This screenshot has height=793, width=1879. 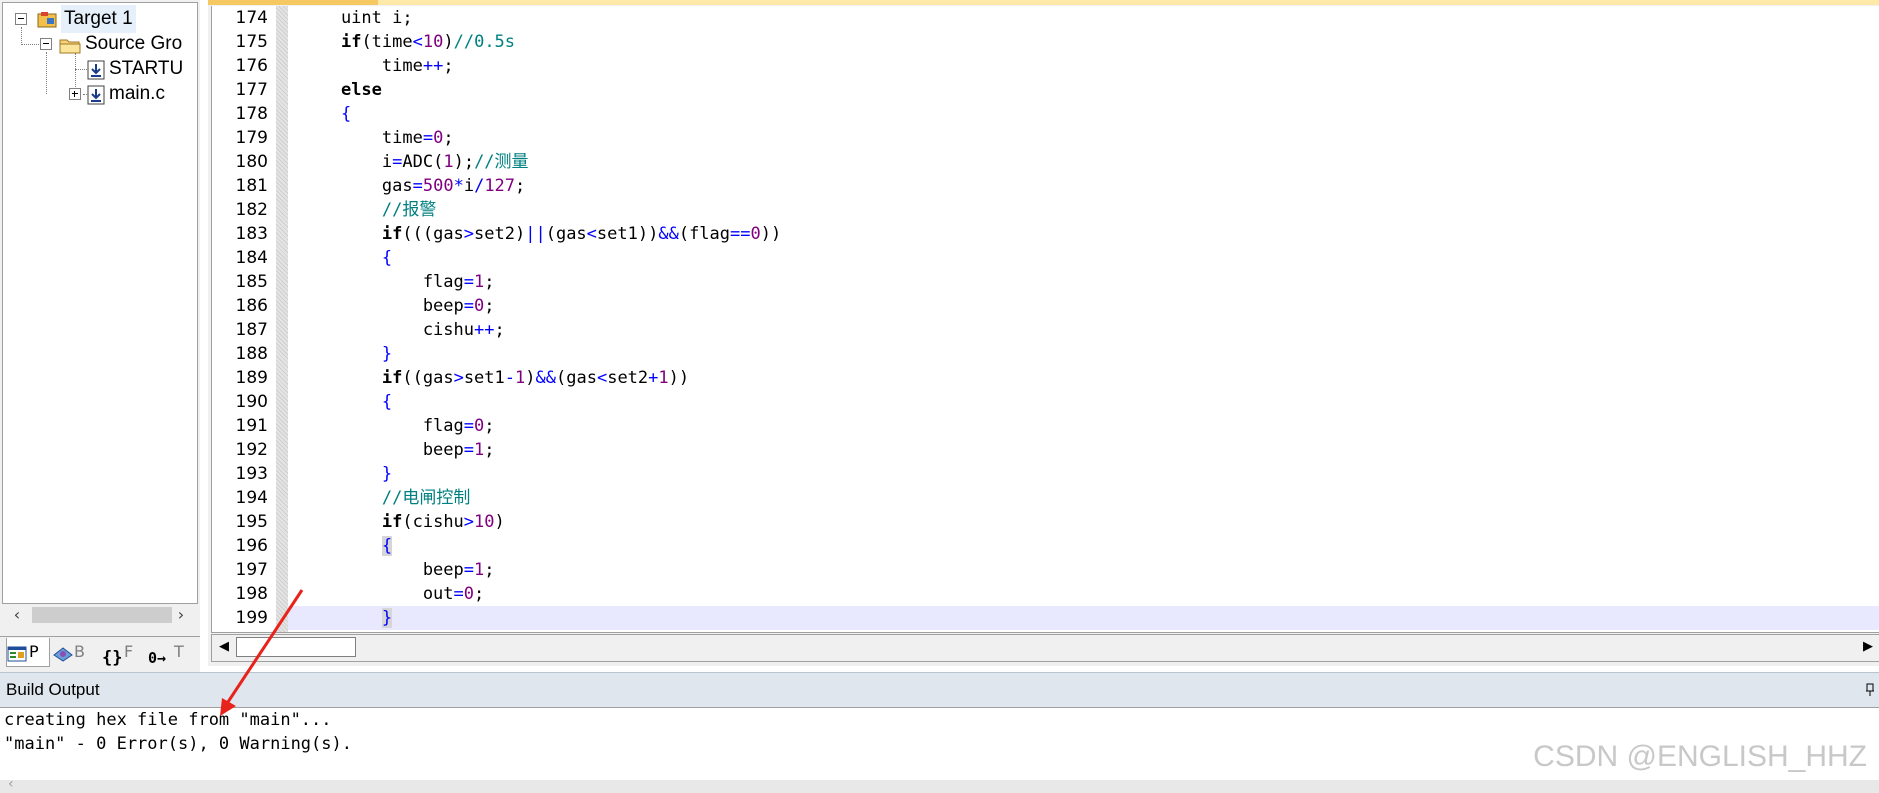 I want to click on code-line: i=ADC(1);//测量, so click(x=1083, y=162).